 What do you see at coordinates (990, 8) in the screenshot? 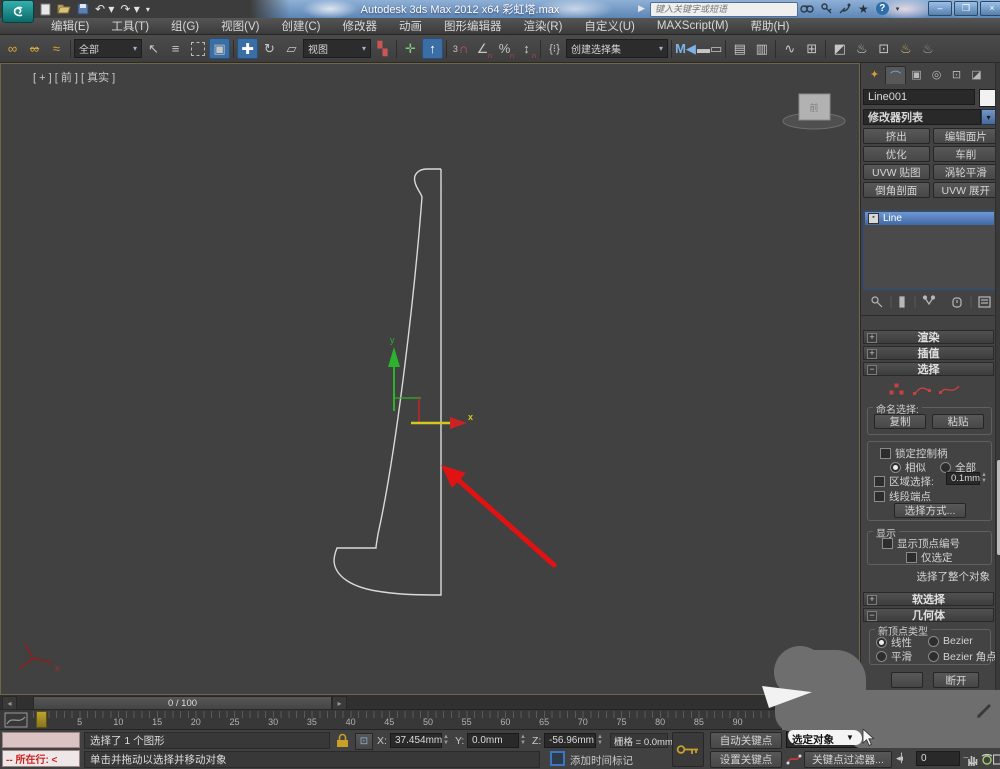
I see `close-button: ×` at bounding box center [990, 8].